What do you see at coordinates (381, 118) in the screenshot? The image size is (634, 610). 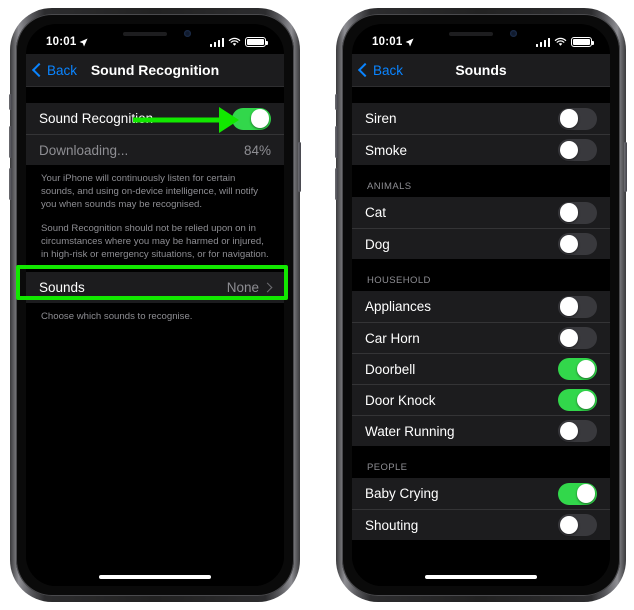 I see `sound-label: Siren` at bounding box center [381, 118].